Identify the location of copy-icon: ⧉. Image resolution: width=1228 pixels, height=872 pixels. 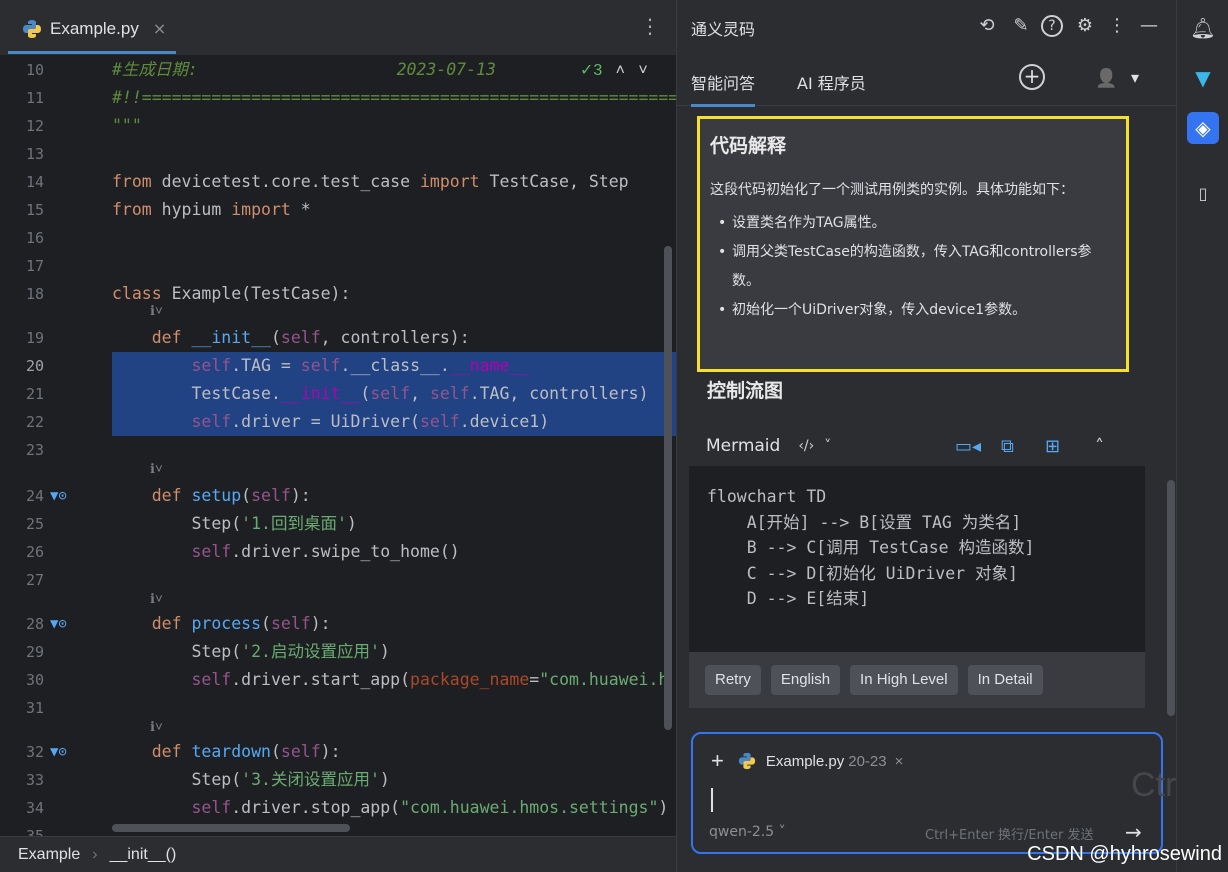
(1007, 446).